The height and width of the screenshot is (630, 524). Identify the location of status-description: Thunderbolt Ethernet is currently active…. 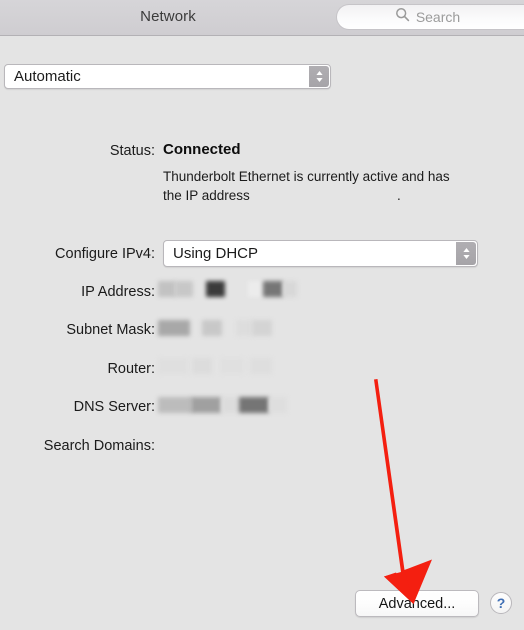
(313, 186).